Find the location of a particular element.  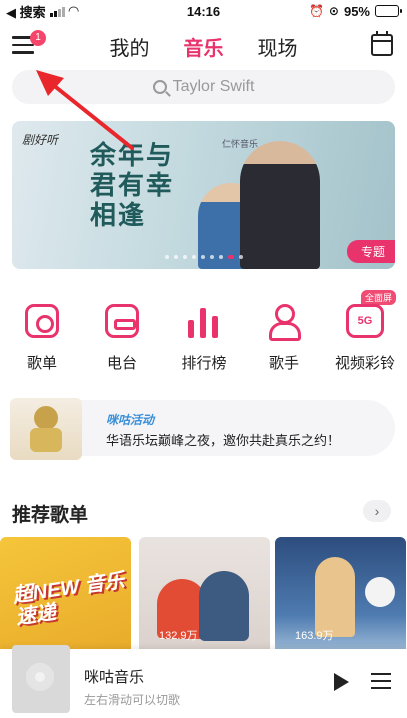

player-title: 咪咕音乐 is located at coordinates (114, 677).